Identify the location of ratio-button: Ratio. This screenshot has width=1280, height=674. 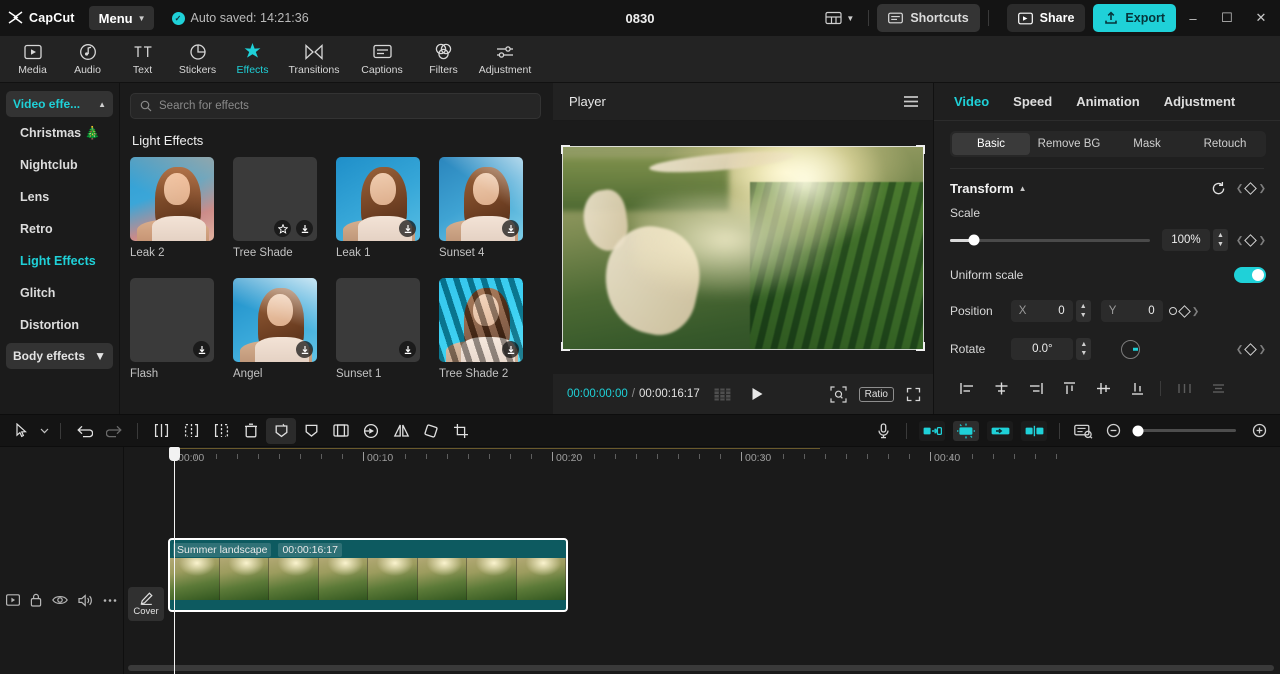
(876, 394).